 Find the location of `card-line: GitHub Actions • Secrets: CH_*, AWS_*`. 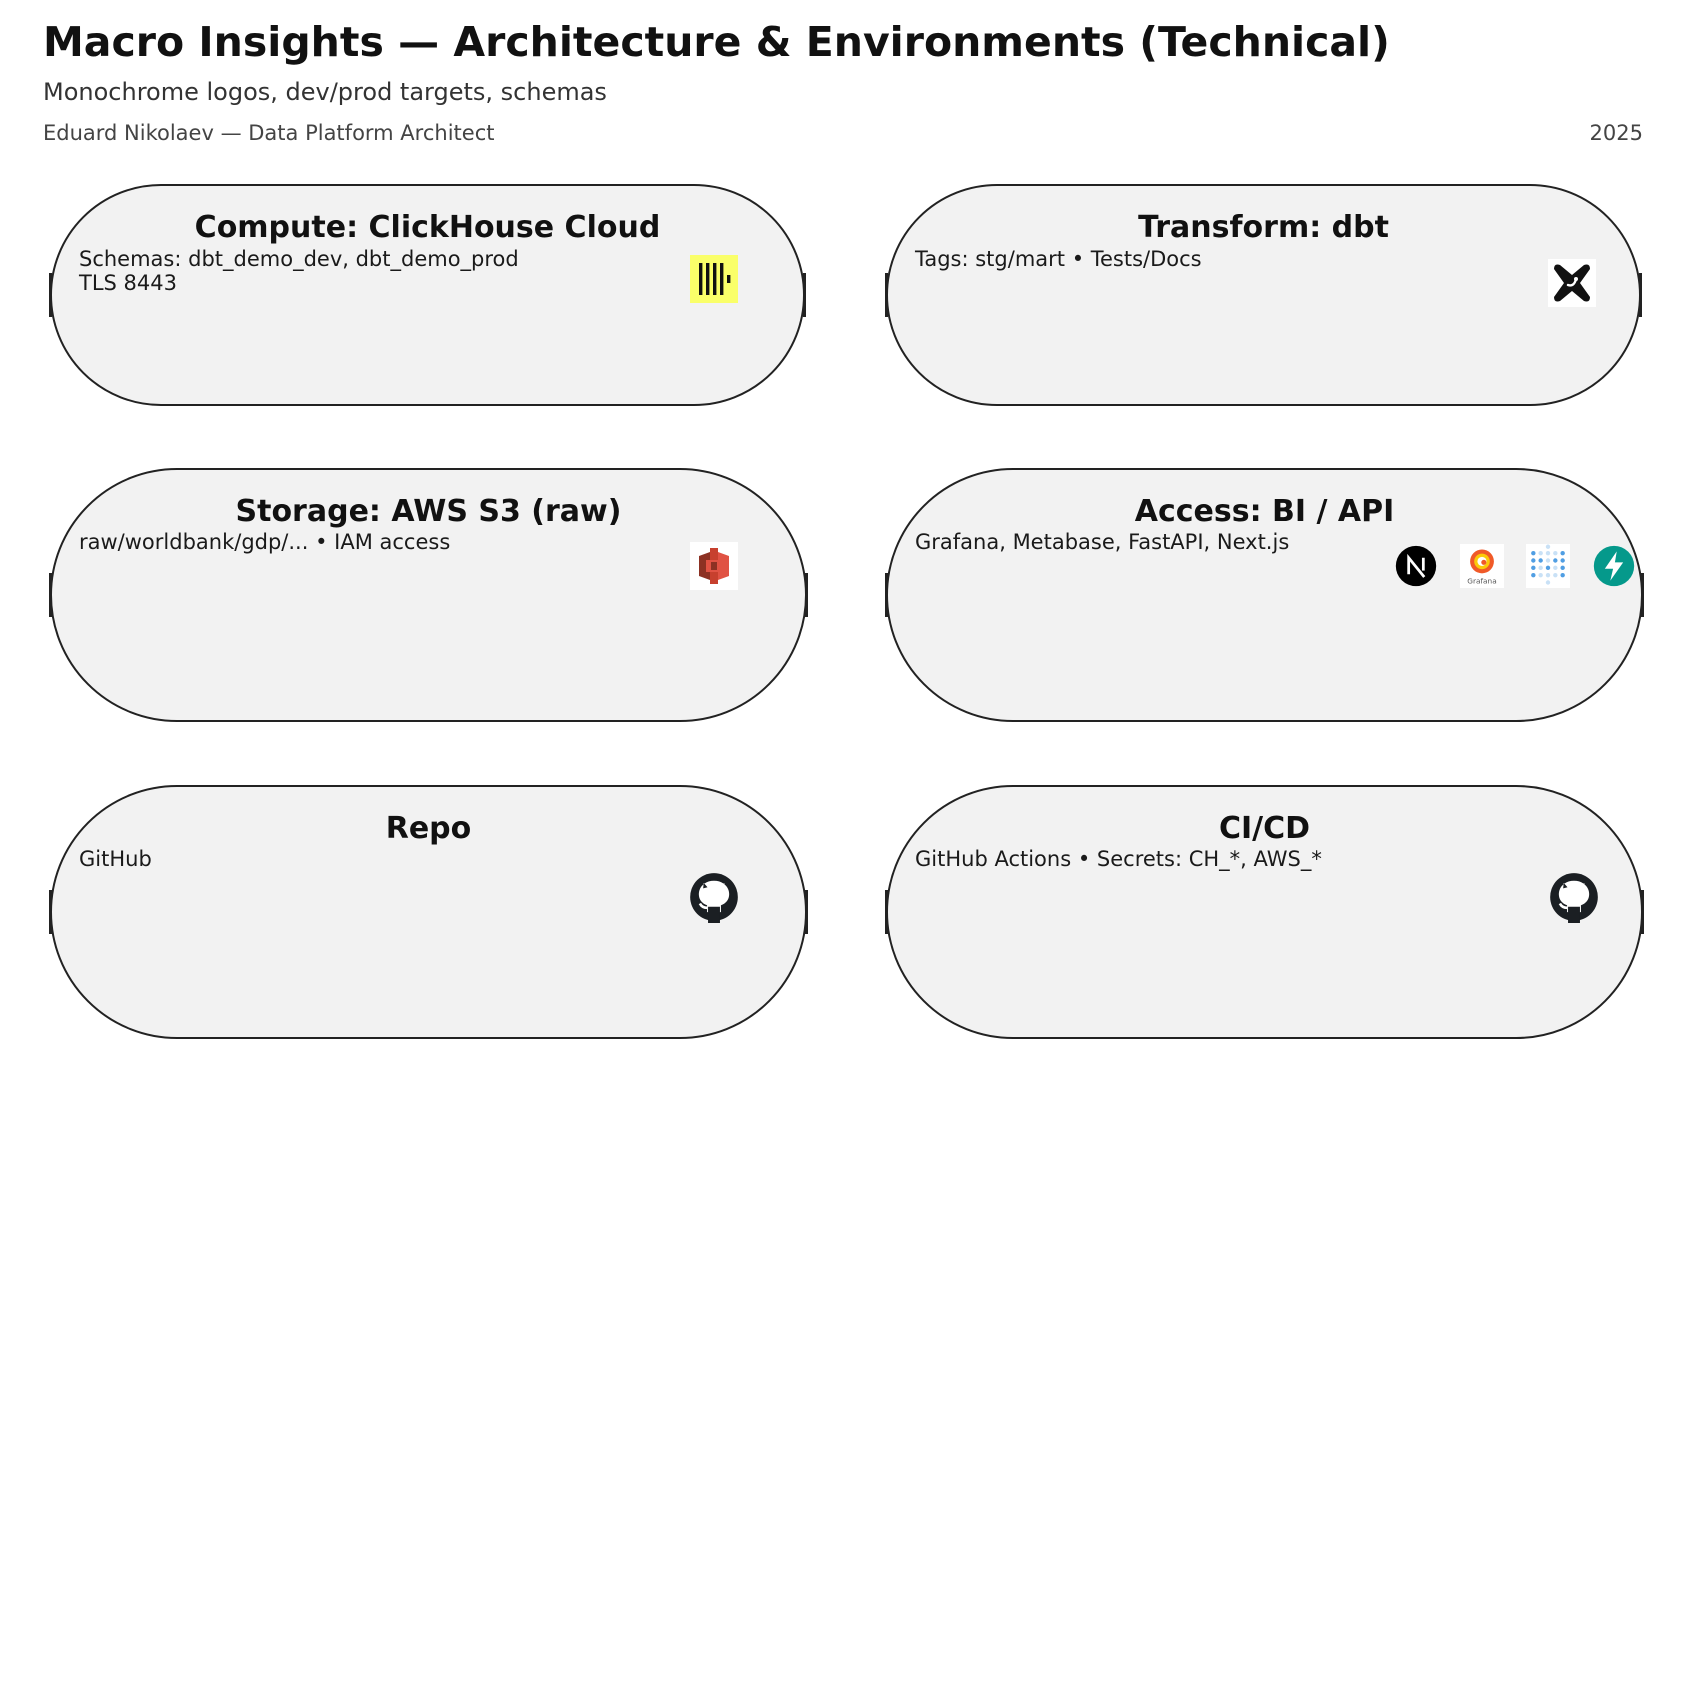

card-line: GitHub Actions • Secrets: CH_*, AWS_* is located at coordinates (1118, 859).